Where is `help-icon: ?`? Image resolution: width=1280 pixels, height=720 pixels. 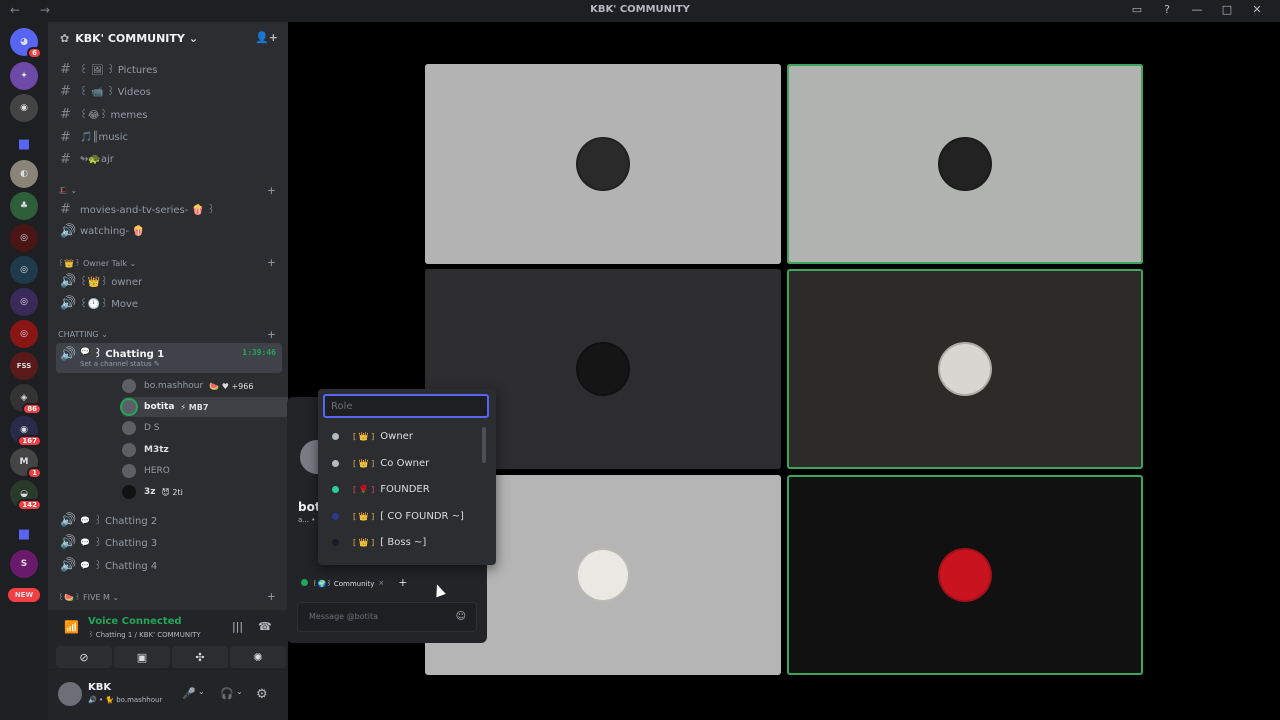
help-icon: ? is located at coordinates (1167, 9).